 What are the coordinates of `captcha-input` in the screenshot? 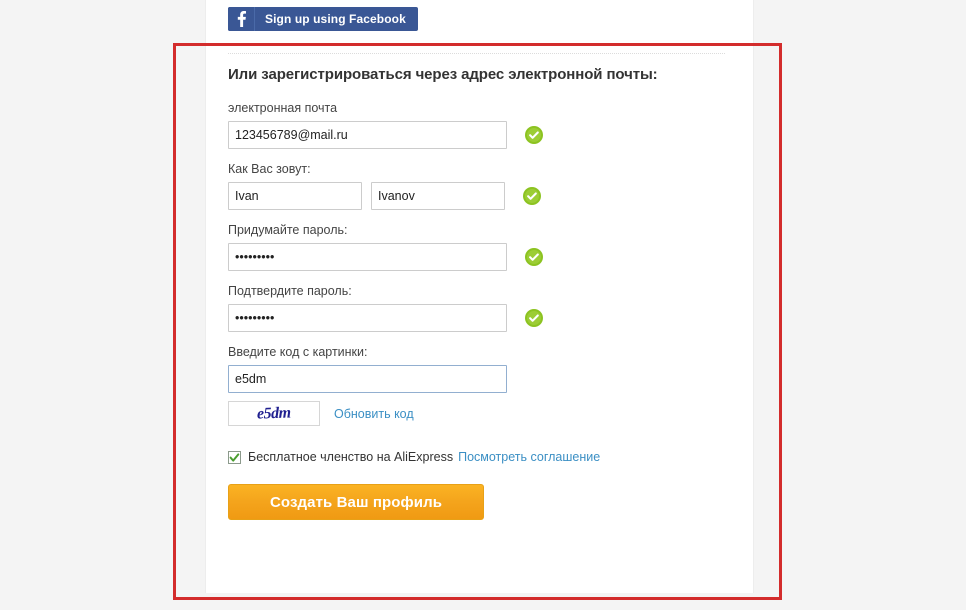 It's located at (367, 379).